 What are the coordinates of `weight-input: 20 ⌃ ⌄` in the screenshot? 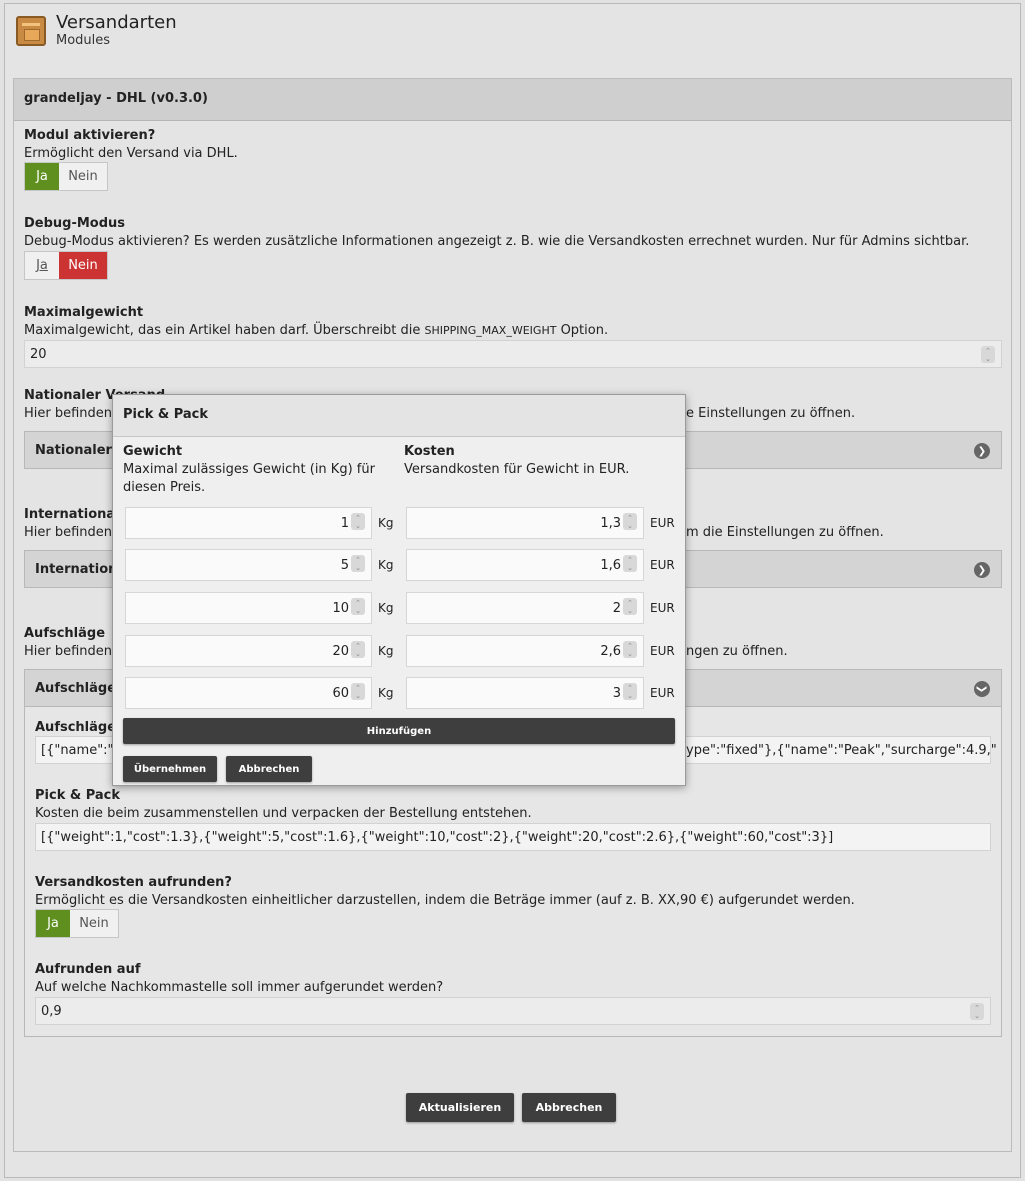 It's located at (248, 651).